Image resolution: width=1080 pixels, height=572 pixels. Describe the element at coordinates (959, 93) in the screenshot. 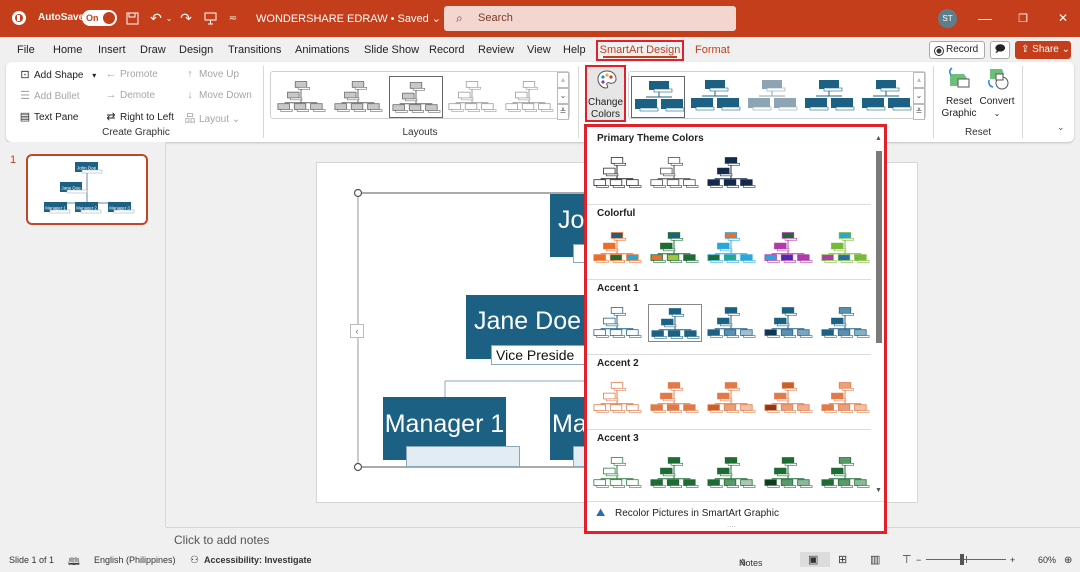

I see `reset-graphic-button: Reset Graphic` at that location.